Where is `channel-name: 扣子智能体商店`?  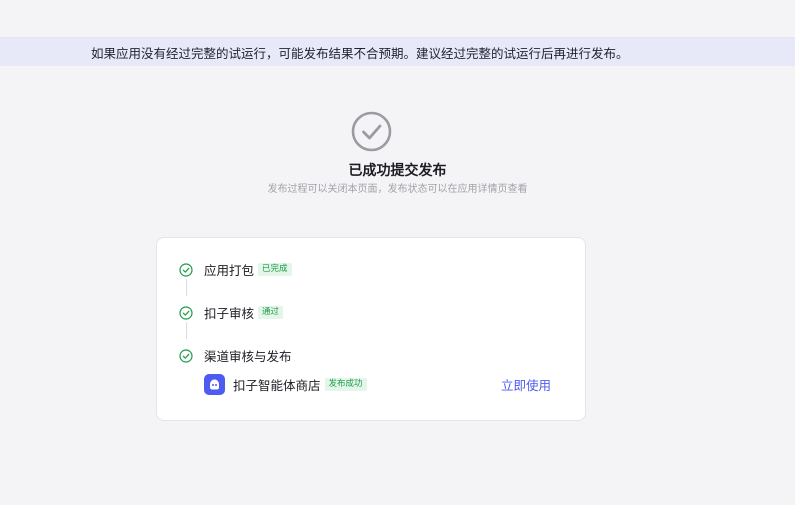 channel-name: 扣子智能体商店 is located at coordinates (277, 385).